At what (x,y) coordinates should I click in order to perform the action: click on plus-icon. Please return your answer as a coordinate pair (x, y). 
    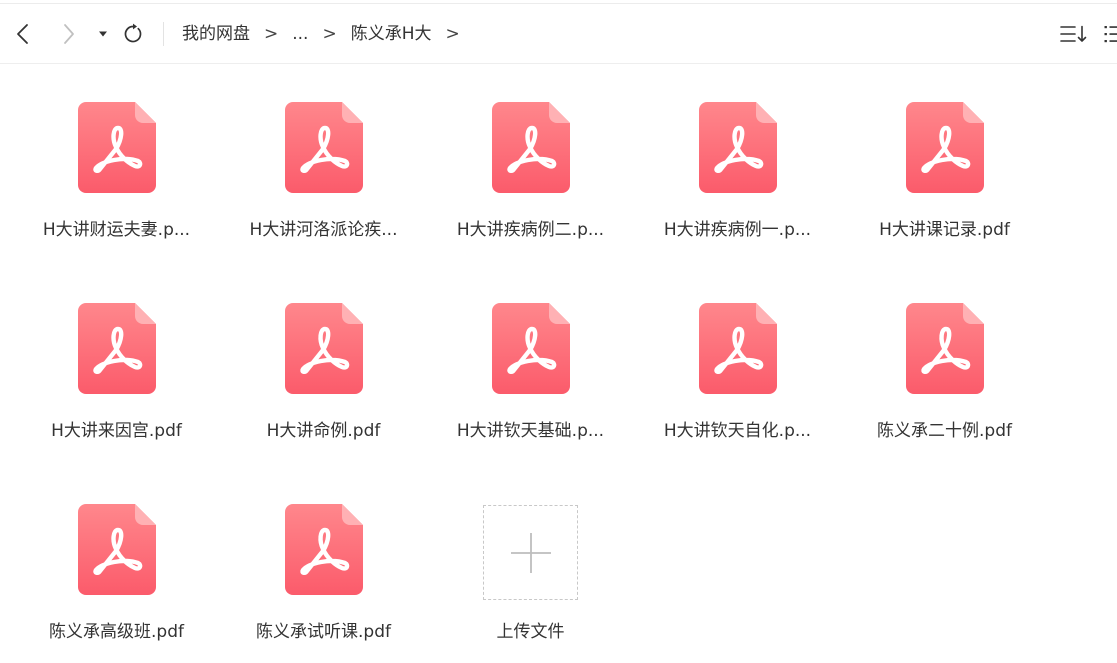
    Looking at the image, I should click on (530, 552).